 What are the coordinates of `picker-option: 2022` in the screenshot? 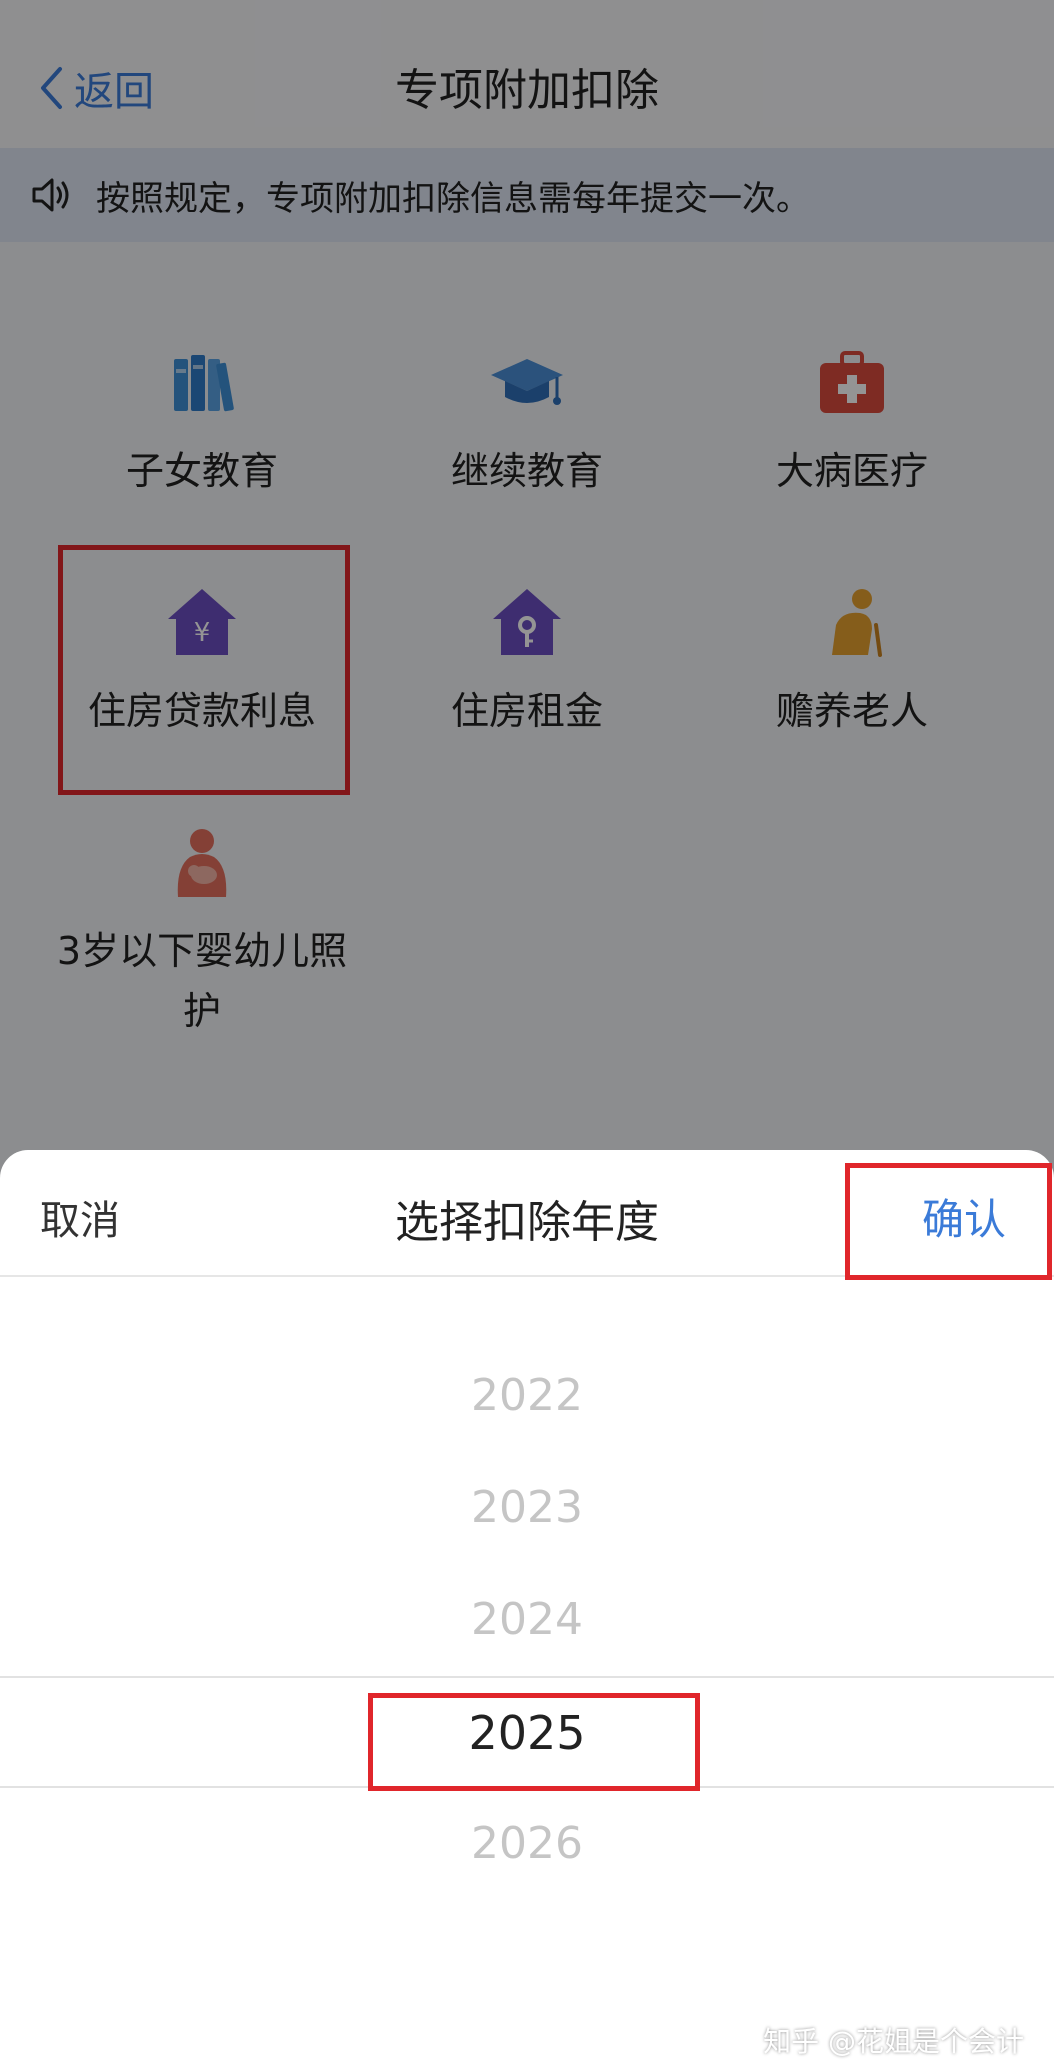 It's located at (527, 1395).